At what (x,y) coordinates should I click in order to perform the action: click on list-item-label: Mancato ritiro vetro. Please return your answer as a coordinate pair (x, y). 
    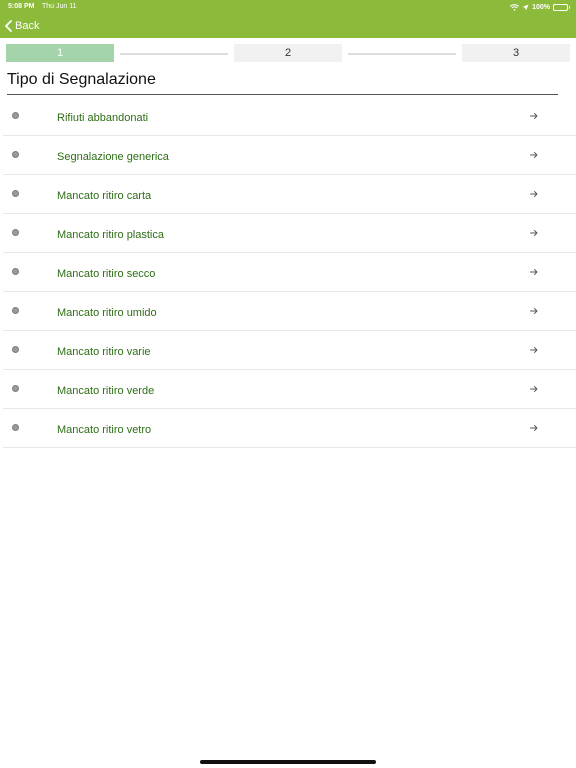
    Looking at the image, I should click on (104, 430).